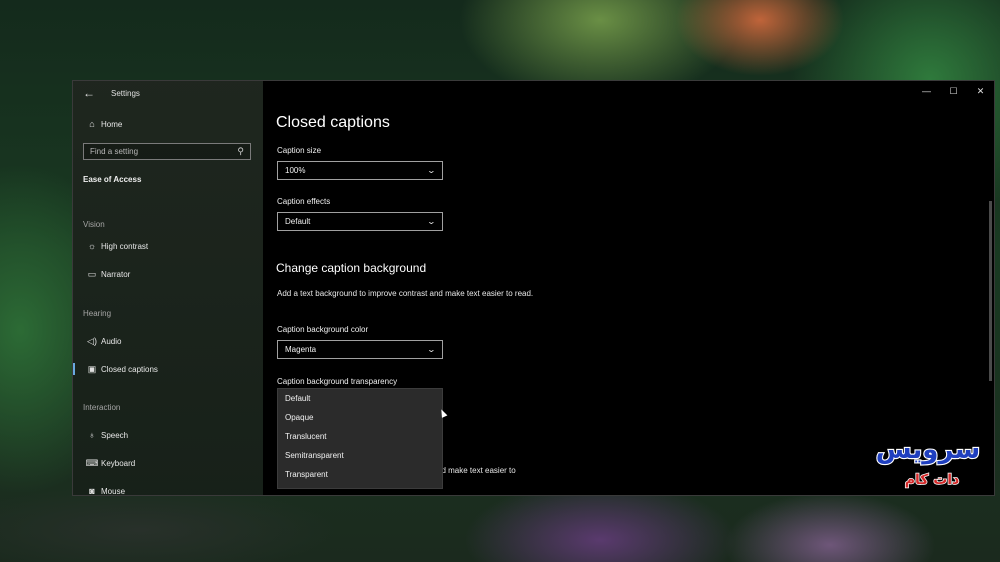  What do you see at coordinates (990, 291) in the screenshot?
I see `scrollbar` at bounding box center [990, 291].